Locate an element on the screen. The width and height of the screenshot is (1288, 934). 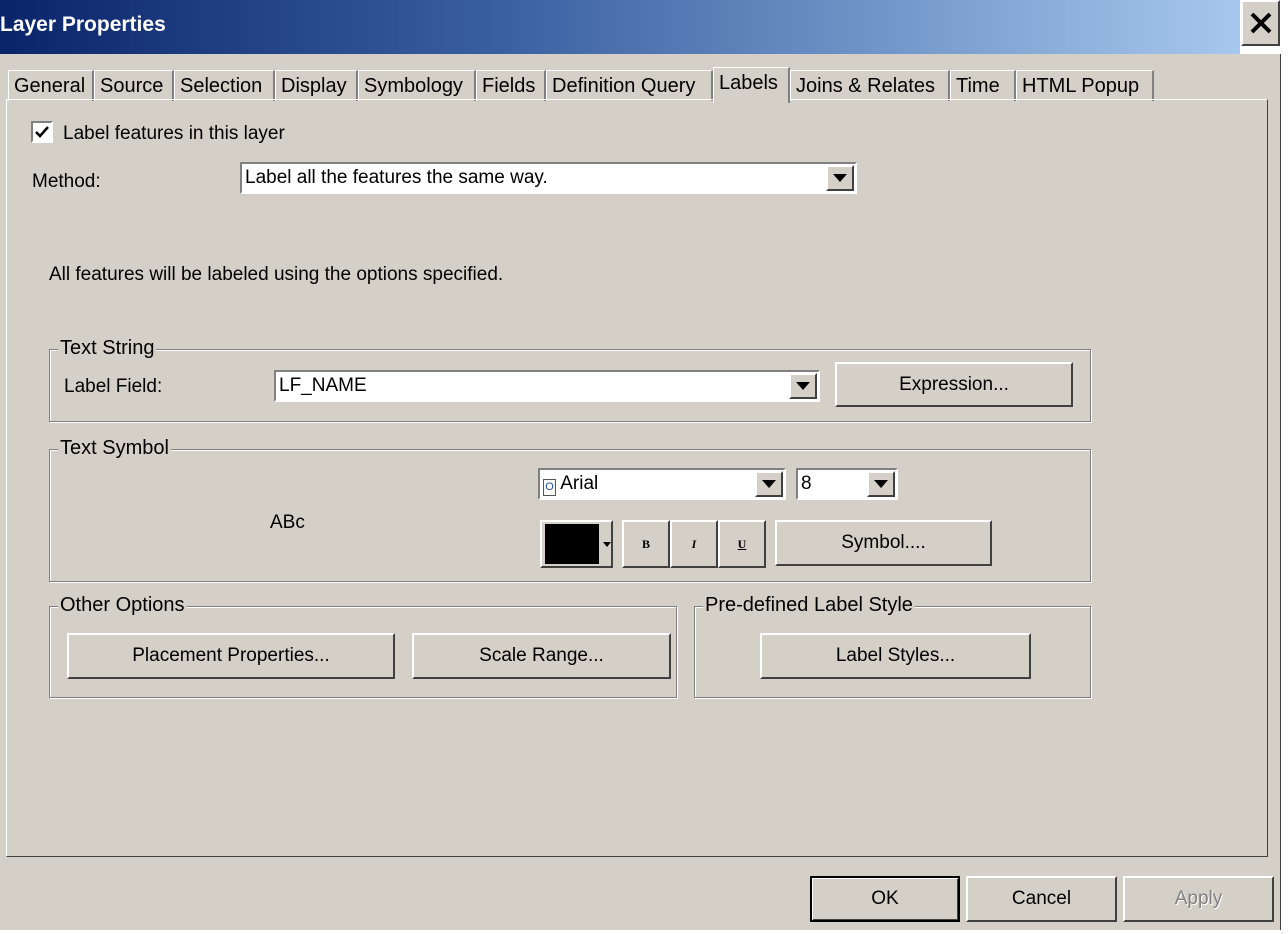
font-type-icon: O is located at coordinates (549, 487).